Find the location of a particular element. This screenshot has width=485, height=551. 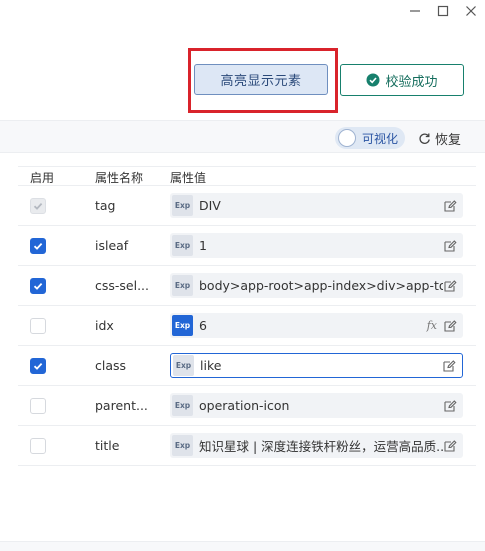

attr-value: like is located at coordinates (321, 365).